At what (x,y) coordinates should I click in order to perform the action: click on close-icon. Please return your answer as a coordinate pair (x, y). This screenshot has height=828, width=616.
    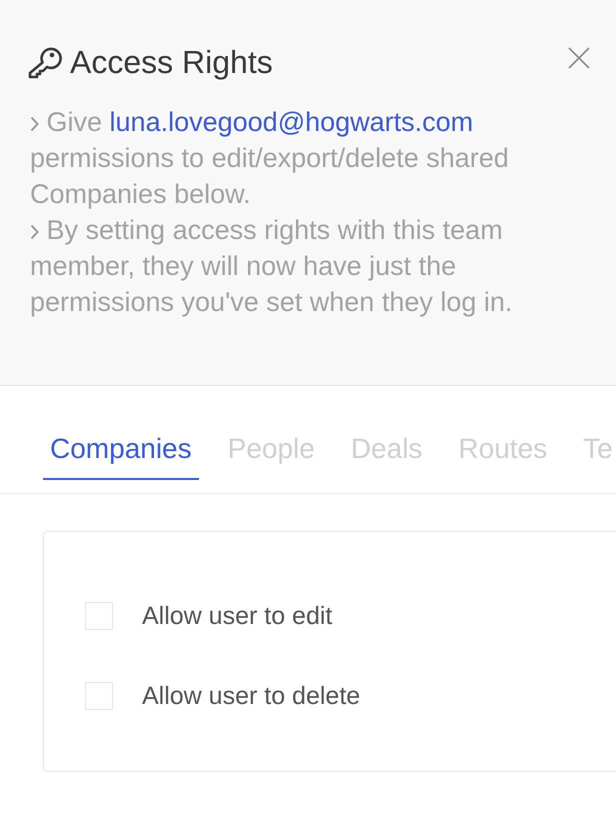
    Looking at the image, I should click on (579, 58).